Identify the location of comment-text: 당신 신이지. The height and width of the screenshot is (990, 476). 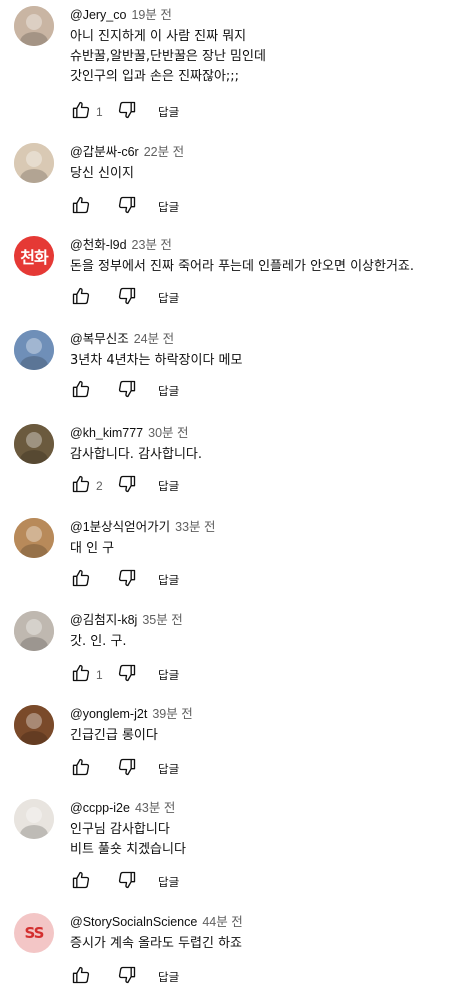
(102, 173).